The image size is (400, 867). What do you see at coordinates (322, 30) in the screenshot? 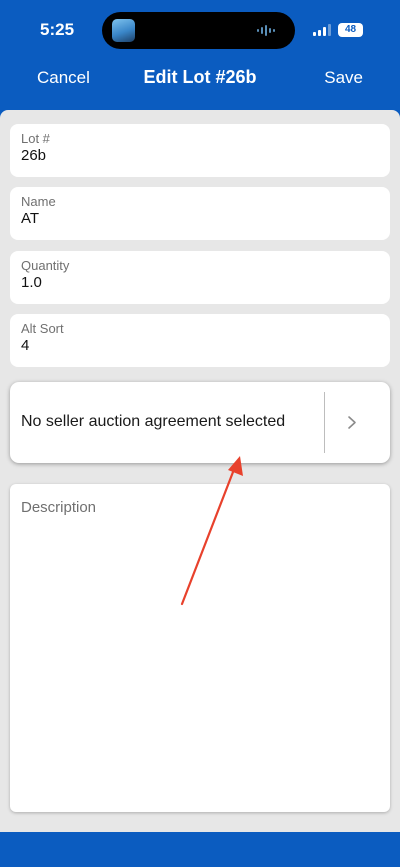
I see `cellular-signal-icon` at bounding box center [322, 30].